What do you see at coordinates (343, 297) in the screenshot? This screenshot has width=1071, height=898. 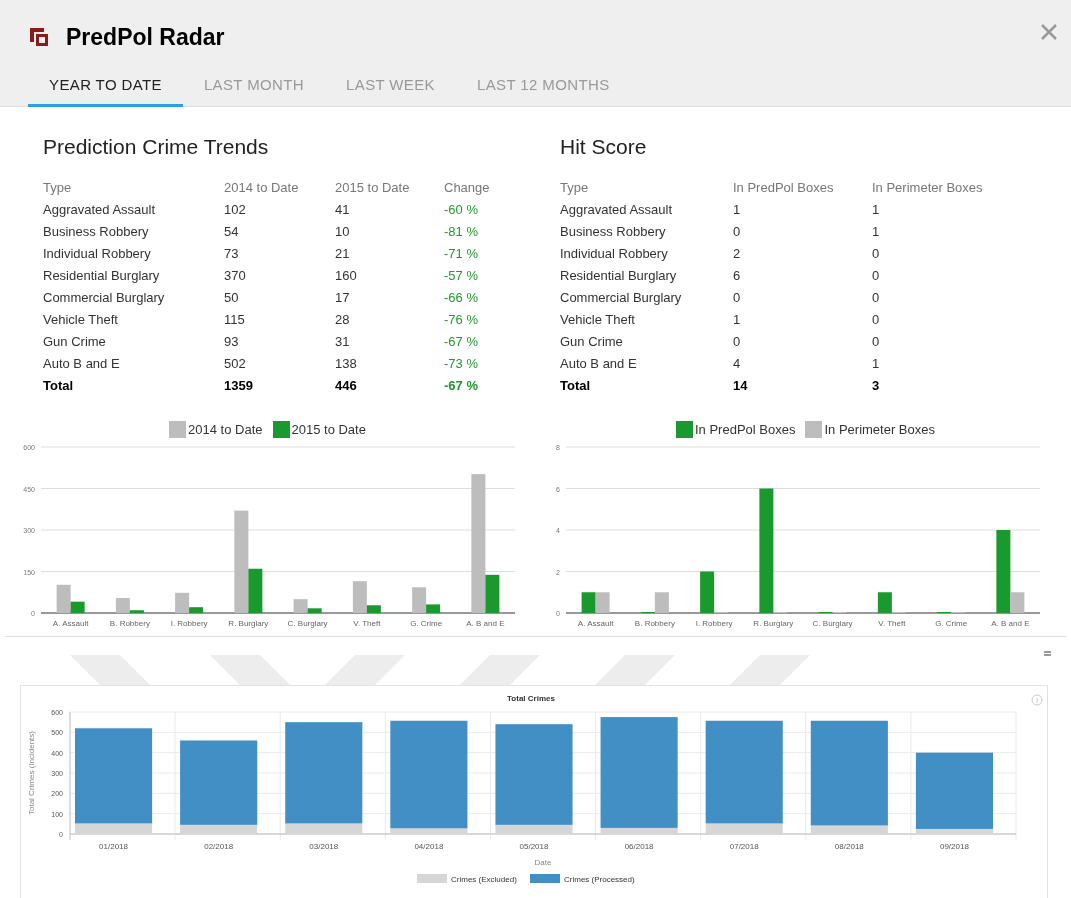 I see `table-cell-text: 17` at bounding box center [343, 297].